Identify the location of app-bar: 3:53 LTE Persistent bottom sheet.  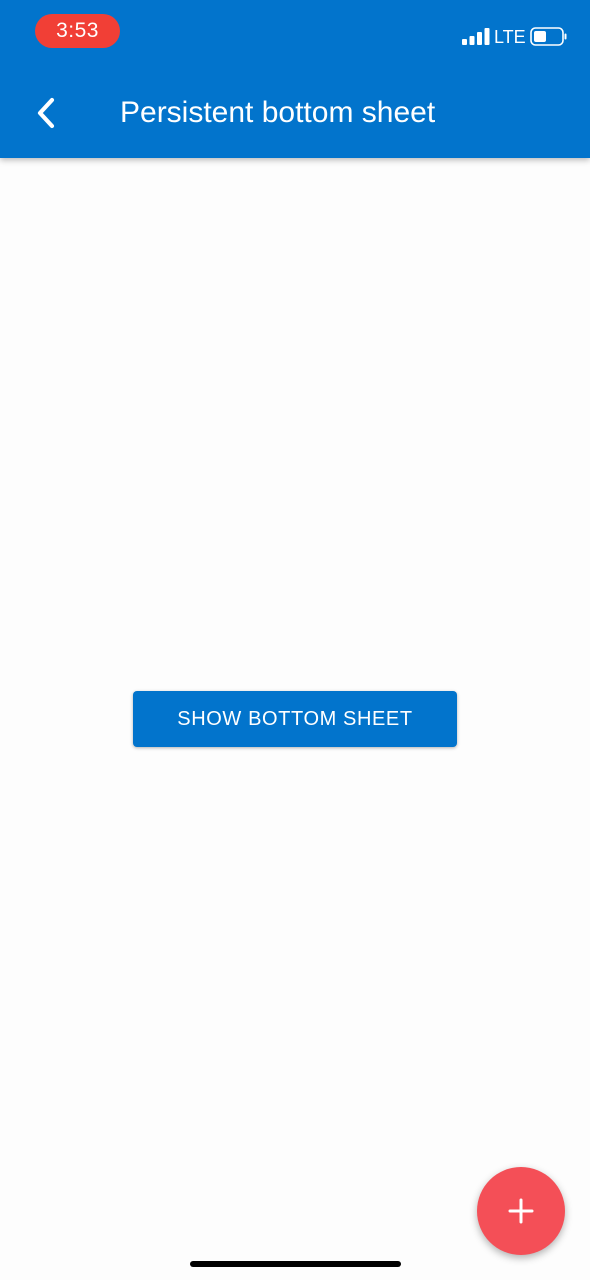
(295, 79).